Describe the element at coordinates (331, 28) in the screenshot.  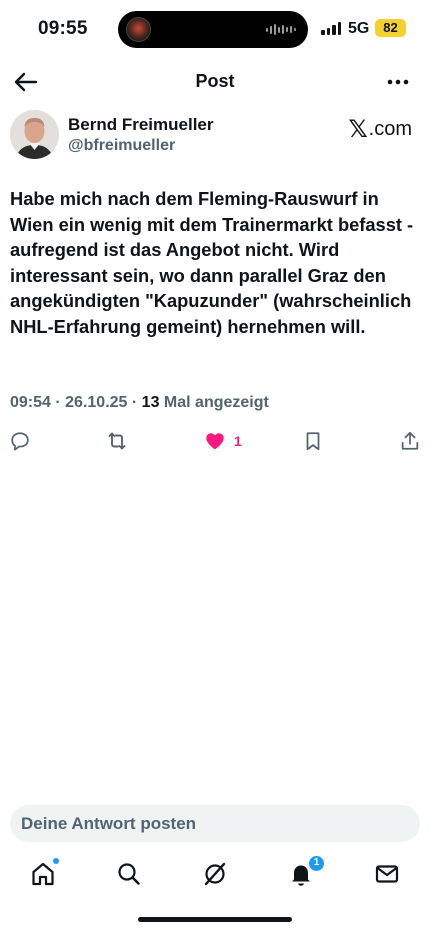
I see `cellular-signal-icon` at that location.